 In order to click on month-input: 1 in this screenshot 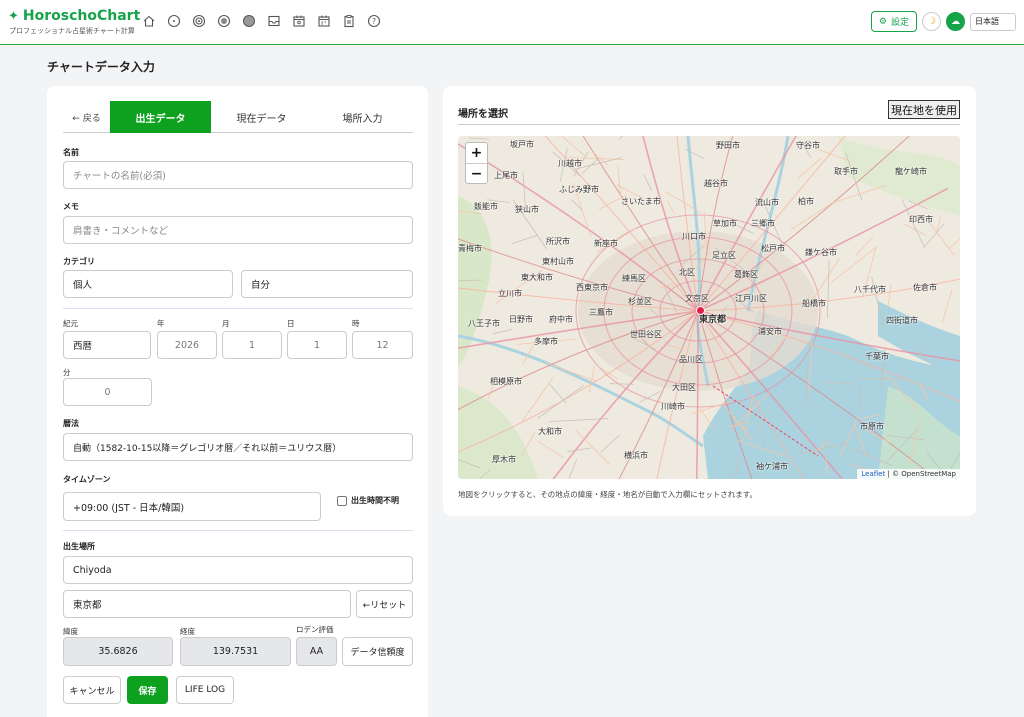, I will do `click(252, 345)`.